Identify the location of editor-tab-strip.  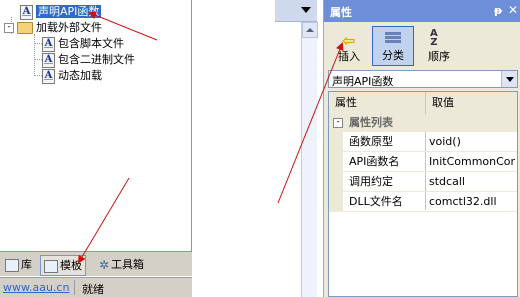
(296, 11).